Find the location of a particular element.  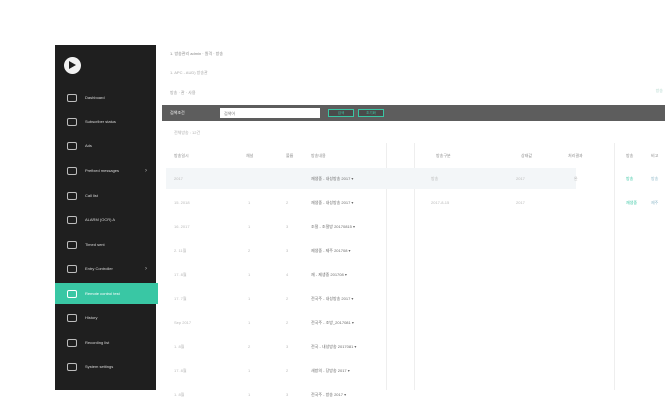

table-row: 15. 2018 1 2 재생중 - 내성방송 2017 ▾ is located at coordinates (371, 202).